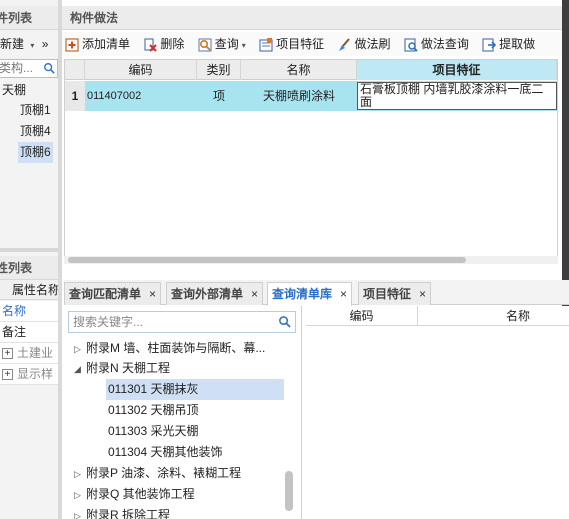 The image size is (569, 519). I want to click on cell-features-editor: 石膏板顶棚 内墙乳胶漆涂料一底二面, so click(457, 96).